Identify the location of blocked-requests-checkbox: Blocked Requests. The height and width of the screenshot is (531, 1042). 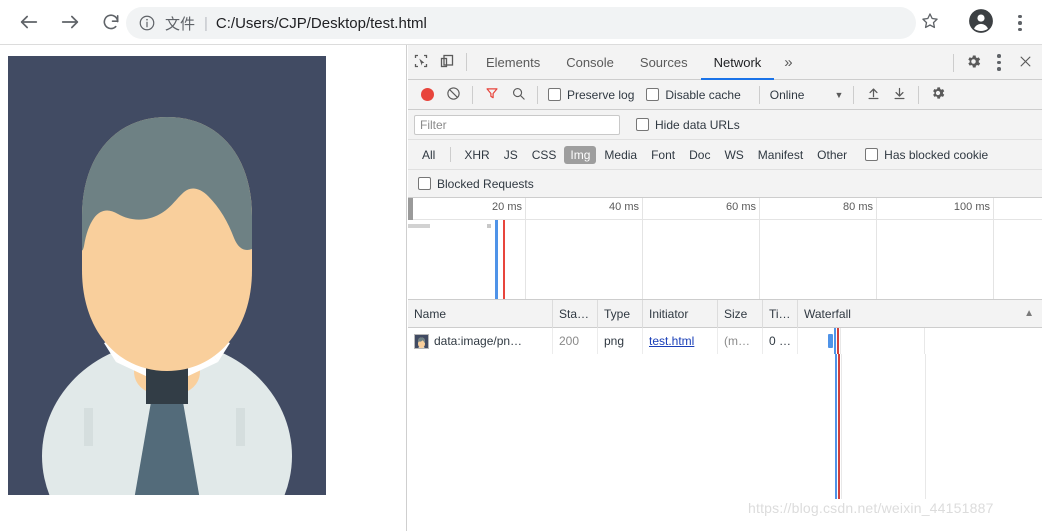
(476, 184).